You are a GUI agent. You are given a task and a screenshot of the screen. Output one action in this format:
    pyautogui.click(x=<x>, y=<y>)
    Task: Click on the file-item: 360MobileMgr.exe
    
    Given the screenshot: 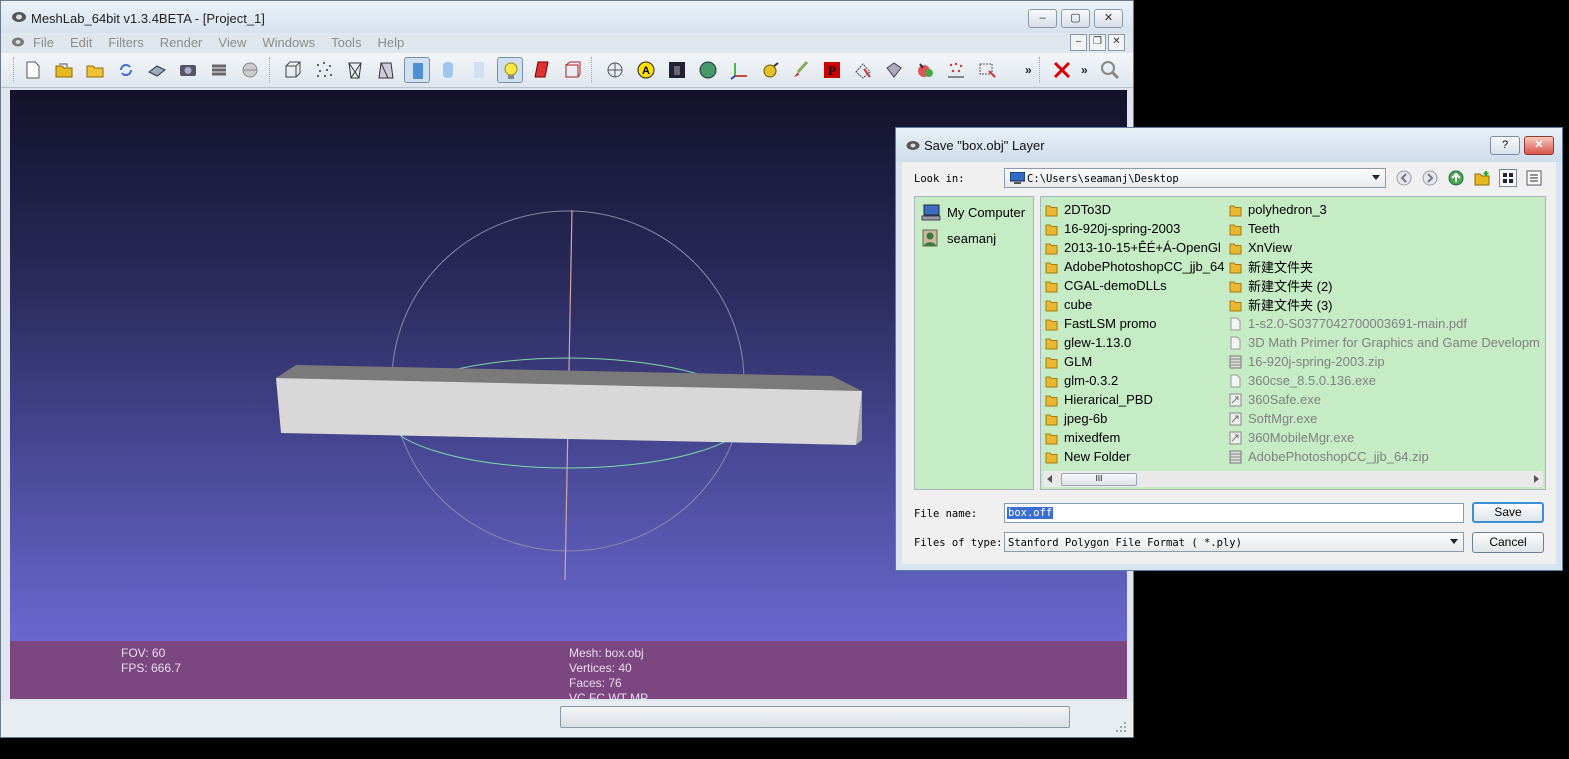 What is the action you would take?
    pyautogui.click(x=1384, y=437)
    